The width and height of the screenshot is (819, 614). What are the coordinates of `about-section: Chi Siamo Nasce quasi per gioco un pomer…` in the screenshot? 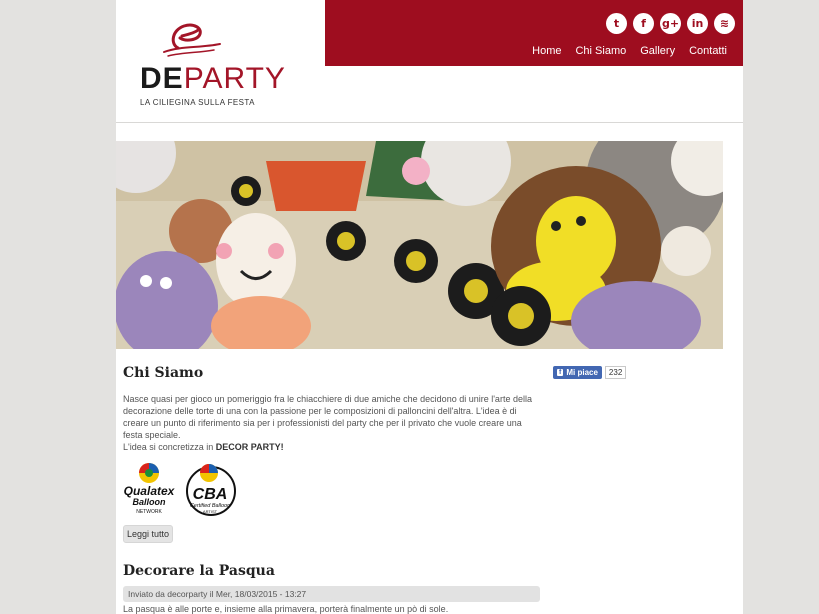 It's located at (333, 454).